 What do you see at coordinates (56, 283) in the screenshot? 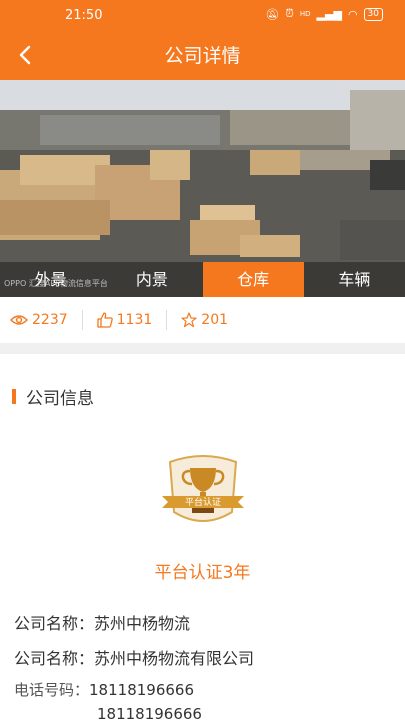
I see `photo-watermark: OPPO 汇搜APP物流信息平台` at bounding box center [56, 283].